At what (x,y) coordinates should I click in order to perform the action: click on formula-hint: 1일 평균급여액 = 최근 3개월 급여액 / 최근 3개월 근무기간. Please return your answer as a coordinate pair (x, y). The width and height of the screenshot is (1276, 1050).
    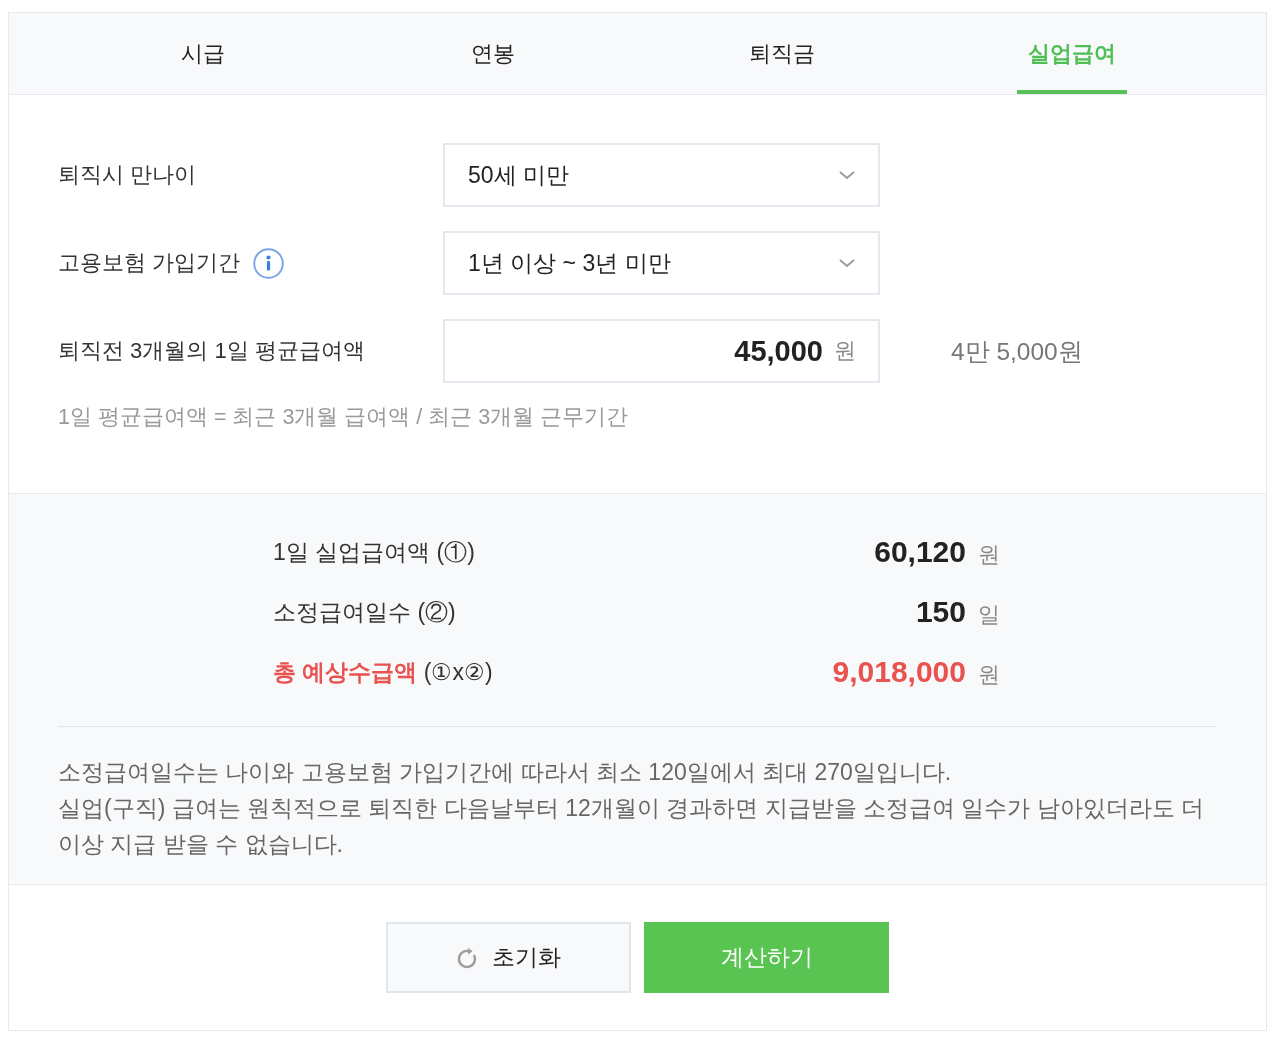
    Looking at the image, I should click on (344, 417).